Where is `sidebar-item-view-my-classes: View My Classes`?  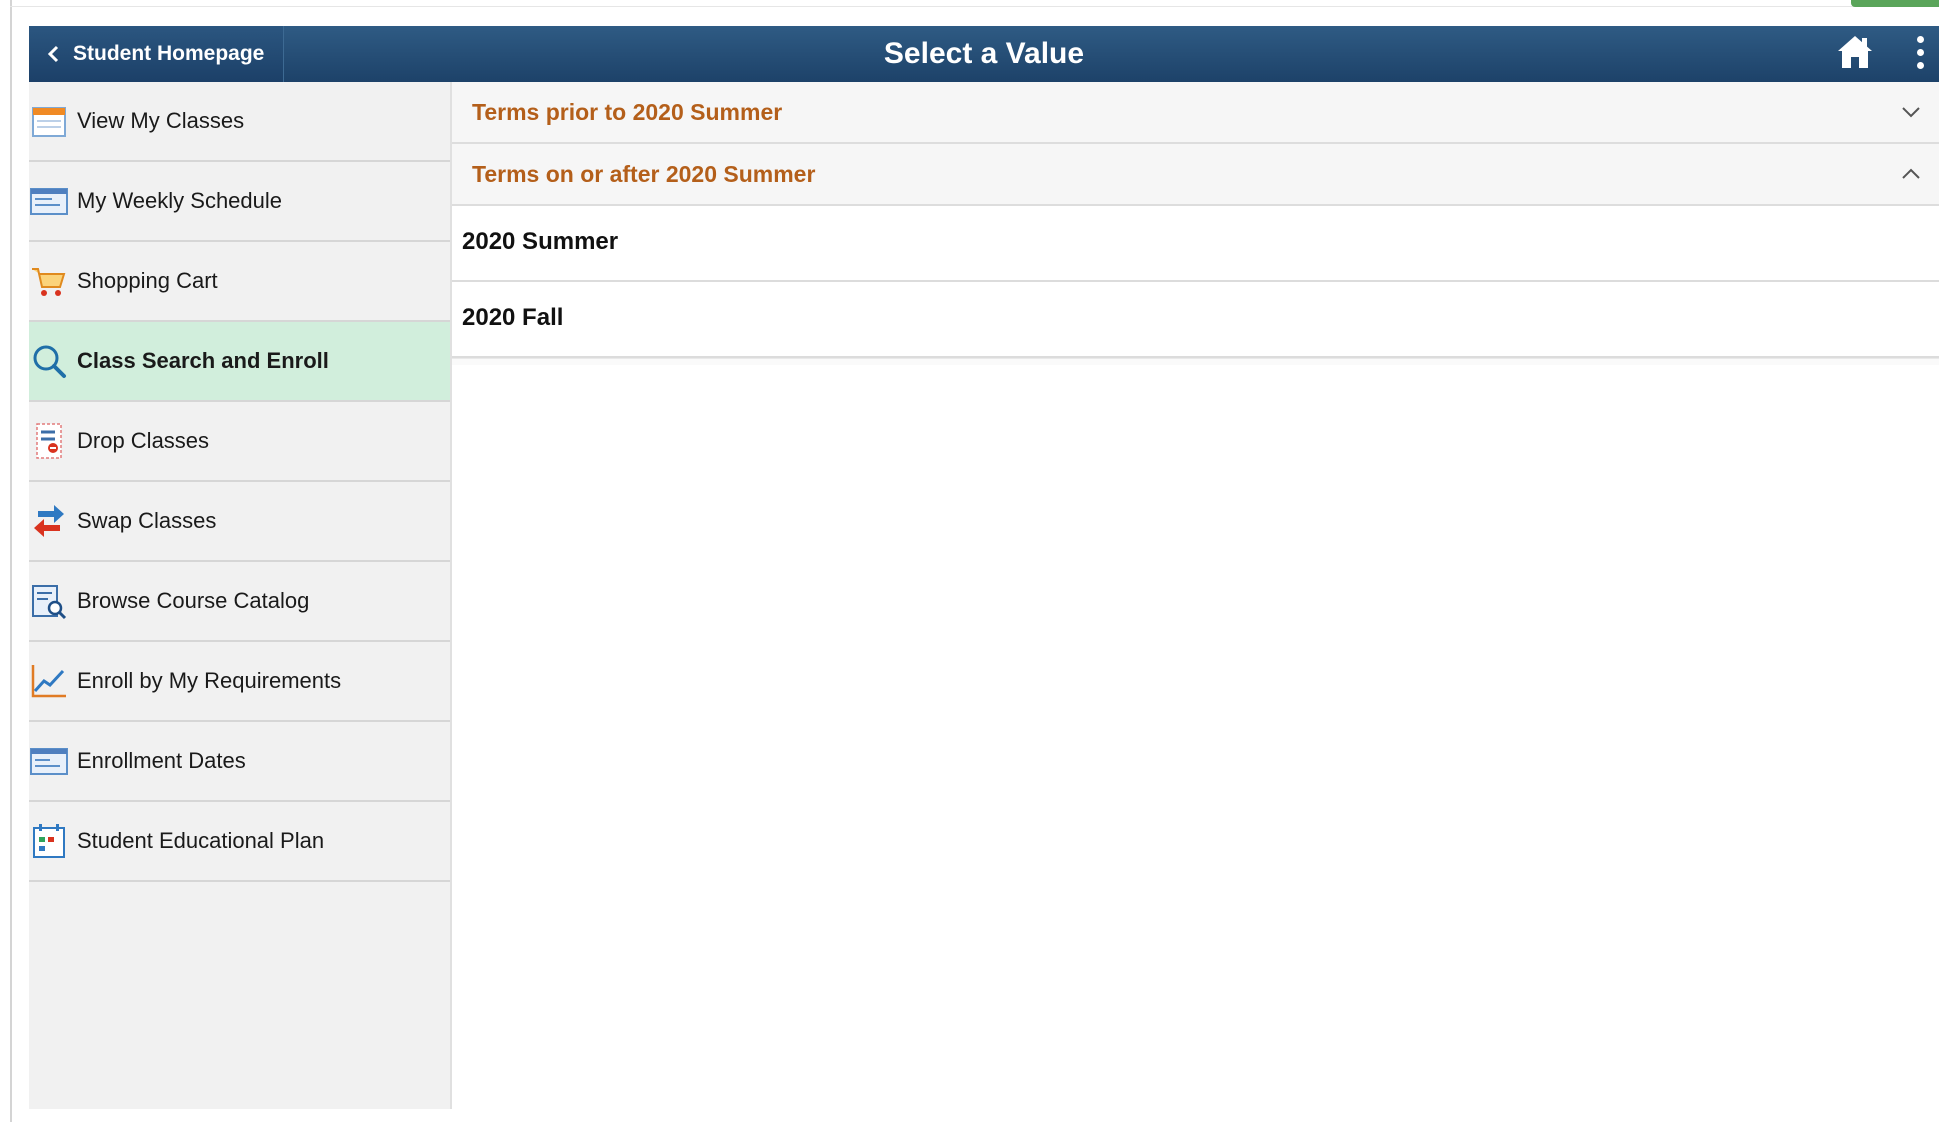
sidebar-item-view-my-classes: View My Classes is located at coordinates (239, 122).